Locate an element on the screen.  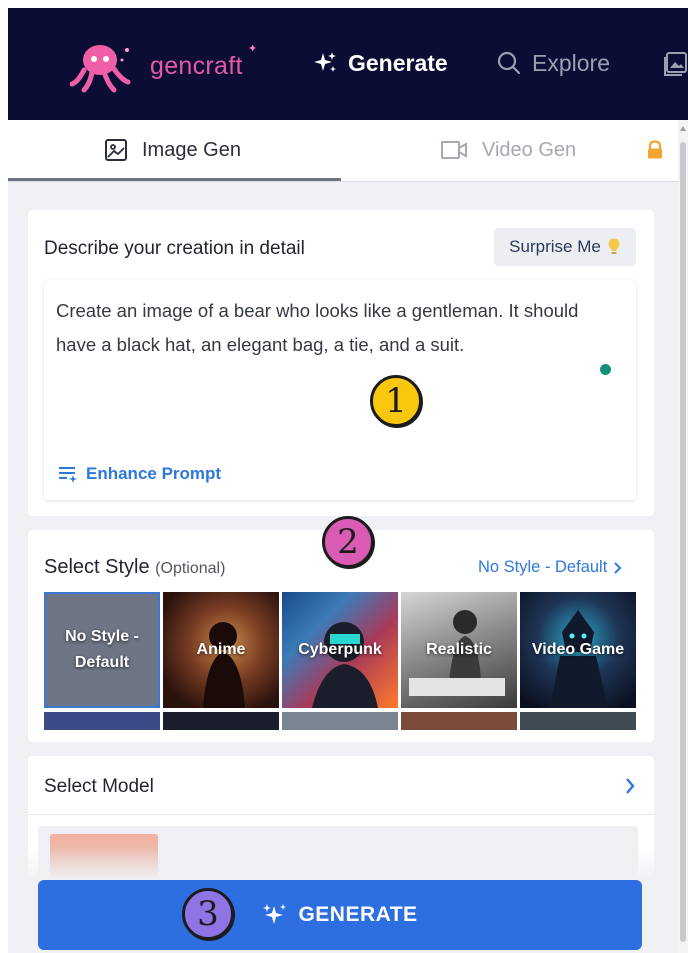
style-option-label: Video Game is located at coordinates (578, 649).